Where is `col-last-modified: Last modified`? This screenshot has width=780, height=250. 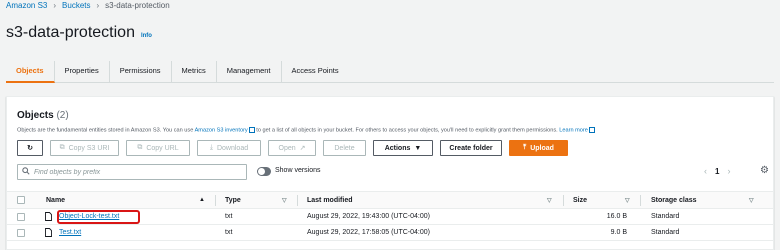 col-last-modified: Last modified is located at coordinates (330, 200).